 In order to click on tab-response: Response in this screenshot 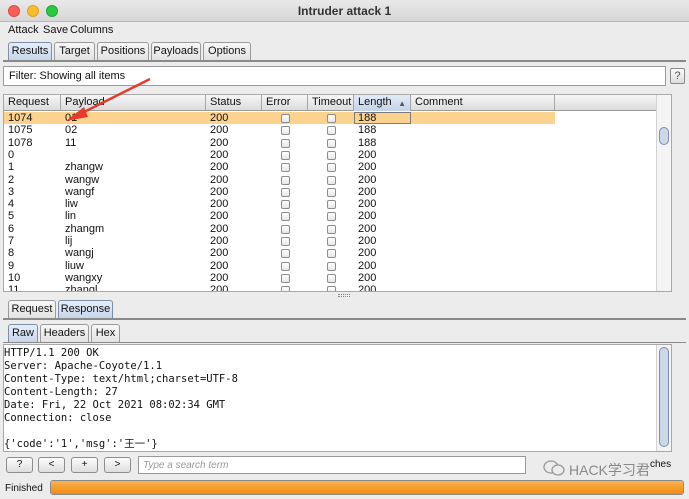, I will do `click(85, 309)`.